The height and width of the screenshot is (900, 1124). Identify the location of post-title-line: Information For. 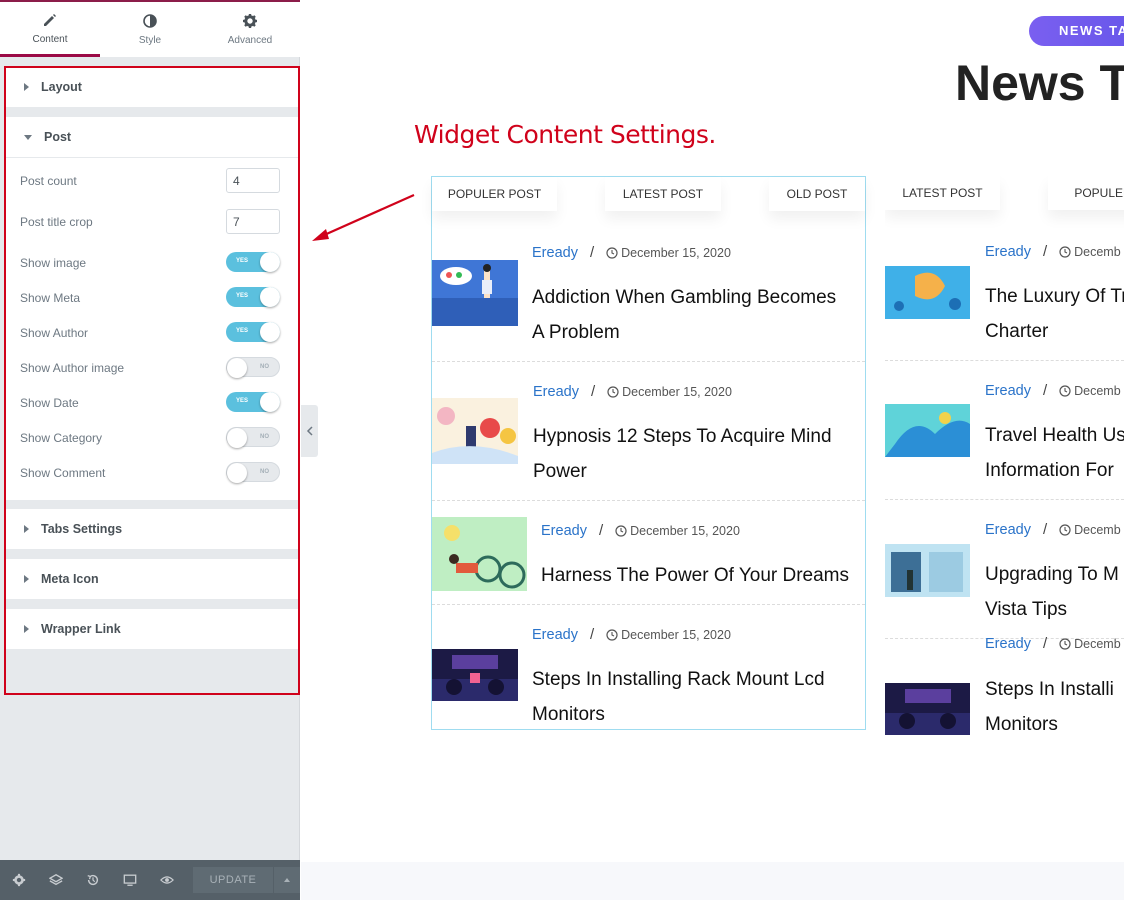
(1049, 470).